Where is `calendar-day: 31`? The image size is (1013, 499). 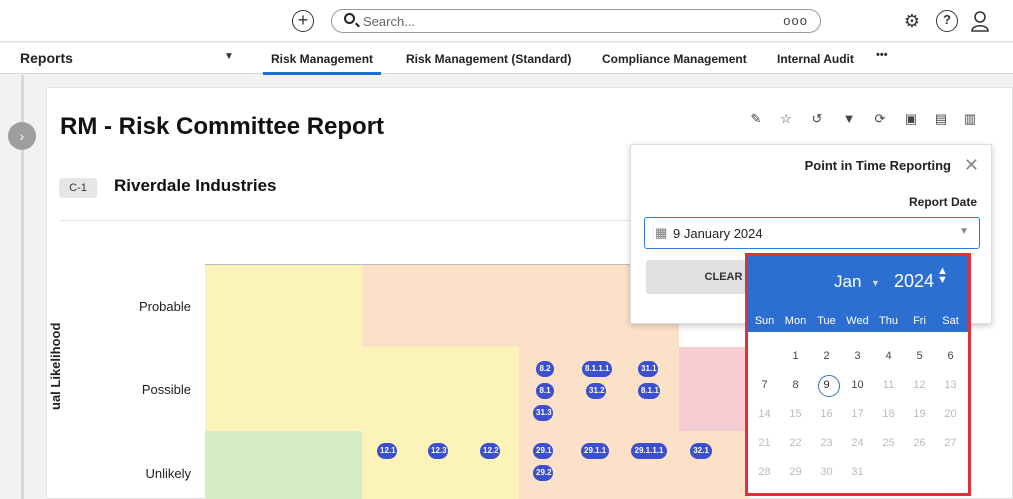 calendar-day: 31 is located at coordinates (857, 472).